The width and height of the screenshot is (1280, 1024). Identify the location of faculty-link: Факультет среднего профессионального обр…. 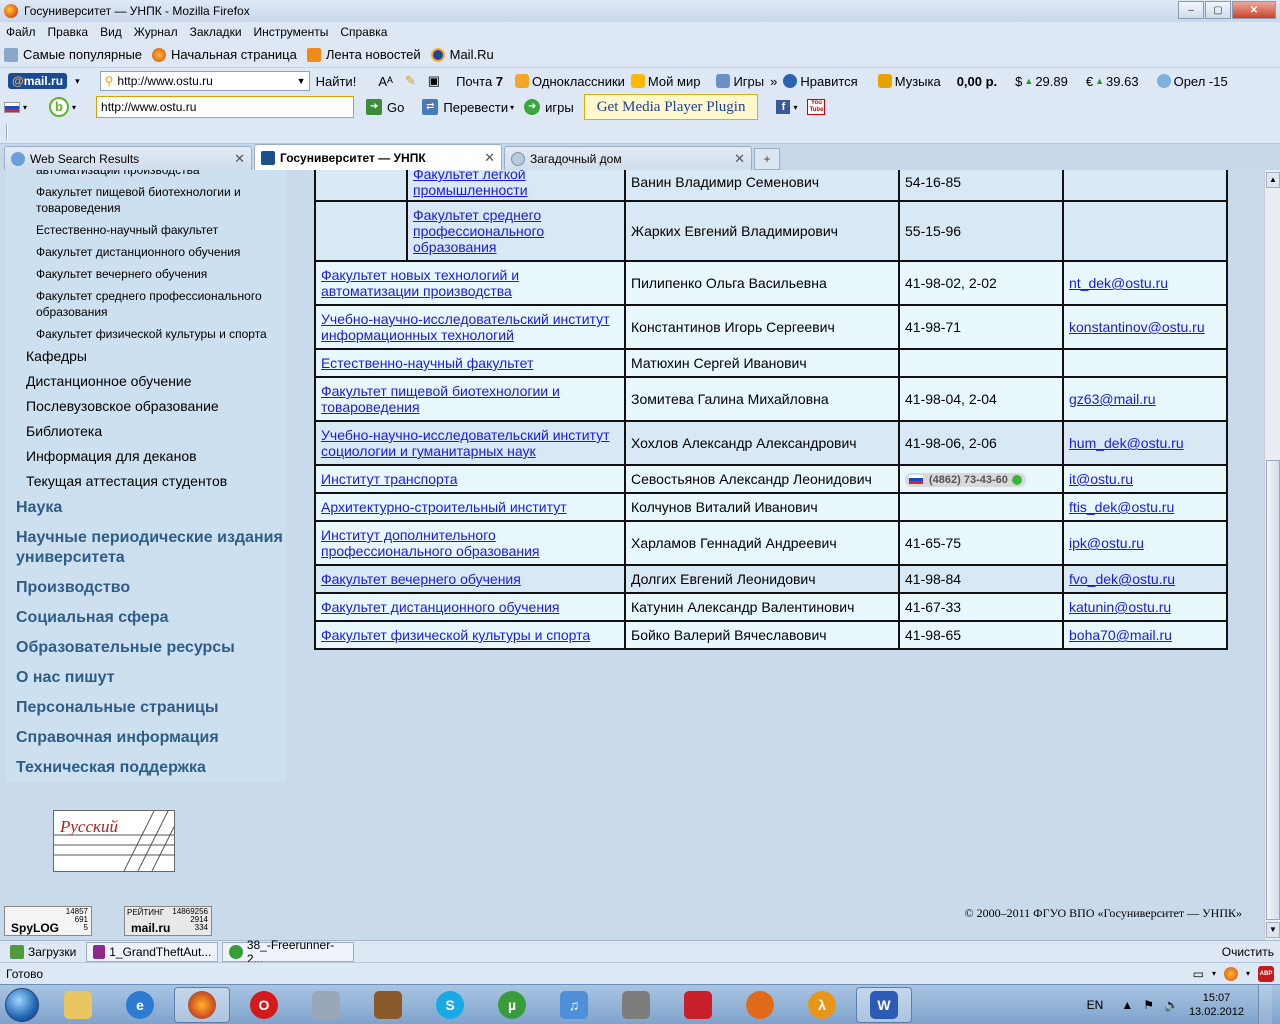
(478, 231).